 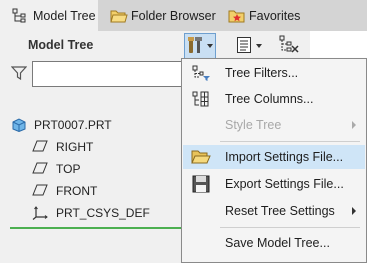 What do you see at coordinates (77, 191) in the screenshot?
I see `tree-item-label: FRONT` at bounding box center [77, 191].